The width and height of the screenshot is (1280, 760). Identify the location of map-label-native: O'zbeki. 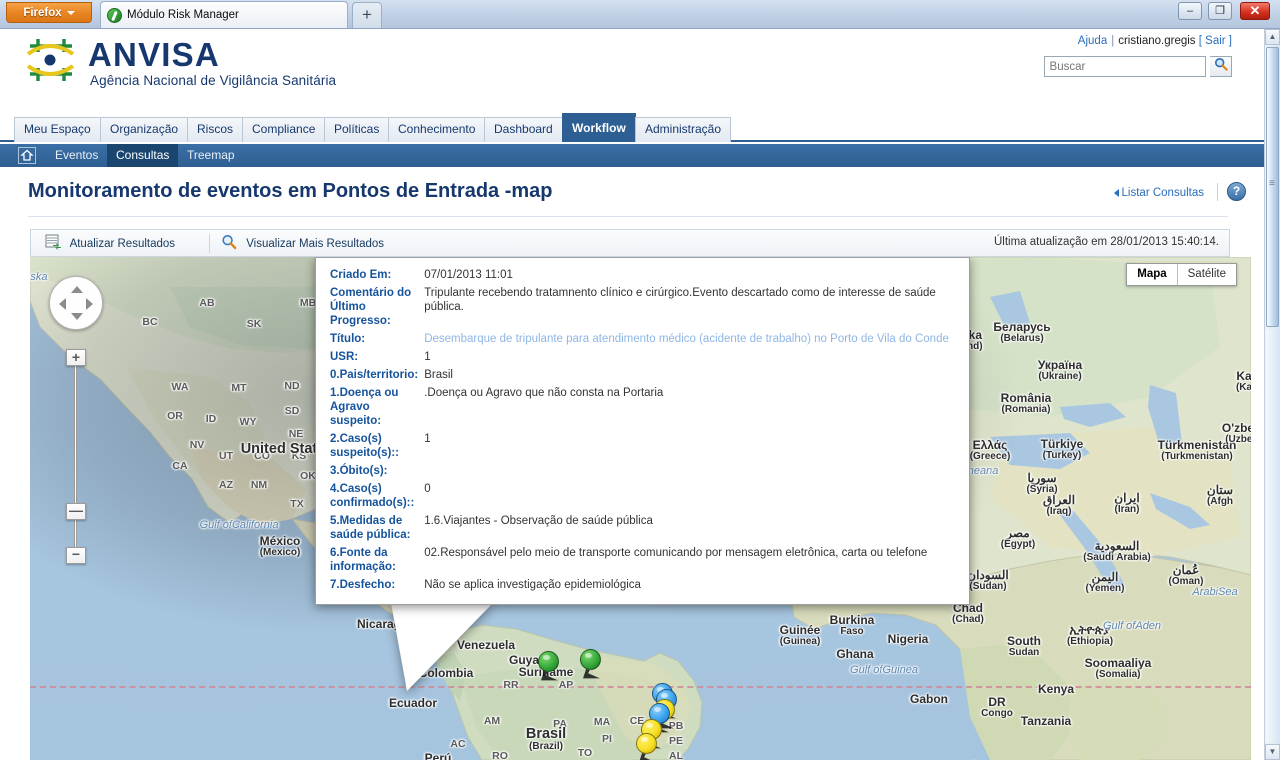
(1236, 428).